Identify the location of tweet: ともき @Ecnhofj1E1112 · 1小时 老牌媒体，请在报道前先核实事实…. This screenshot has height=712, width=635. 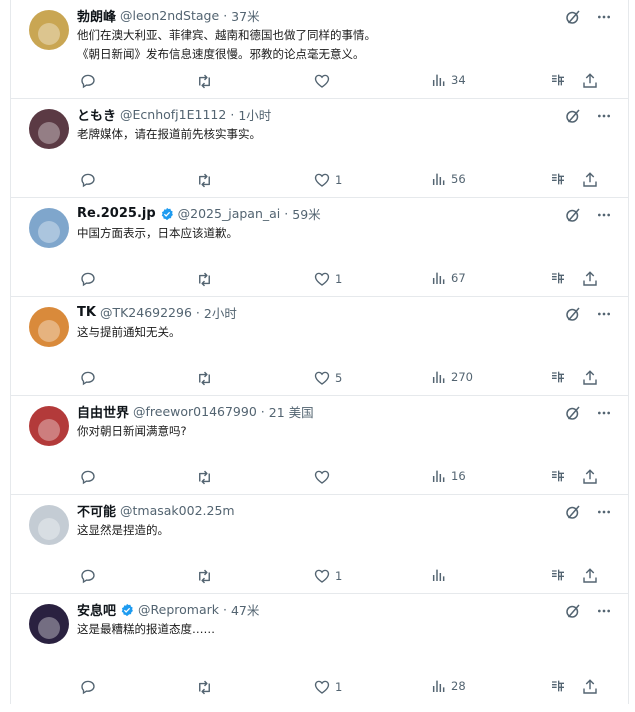
(319, 148).